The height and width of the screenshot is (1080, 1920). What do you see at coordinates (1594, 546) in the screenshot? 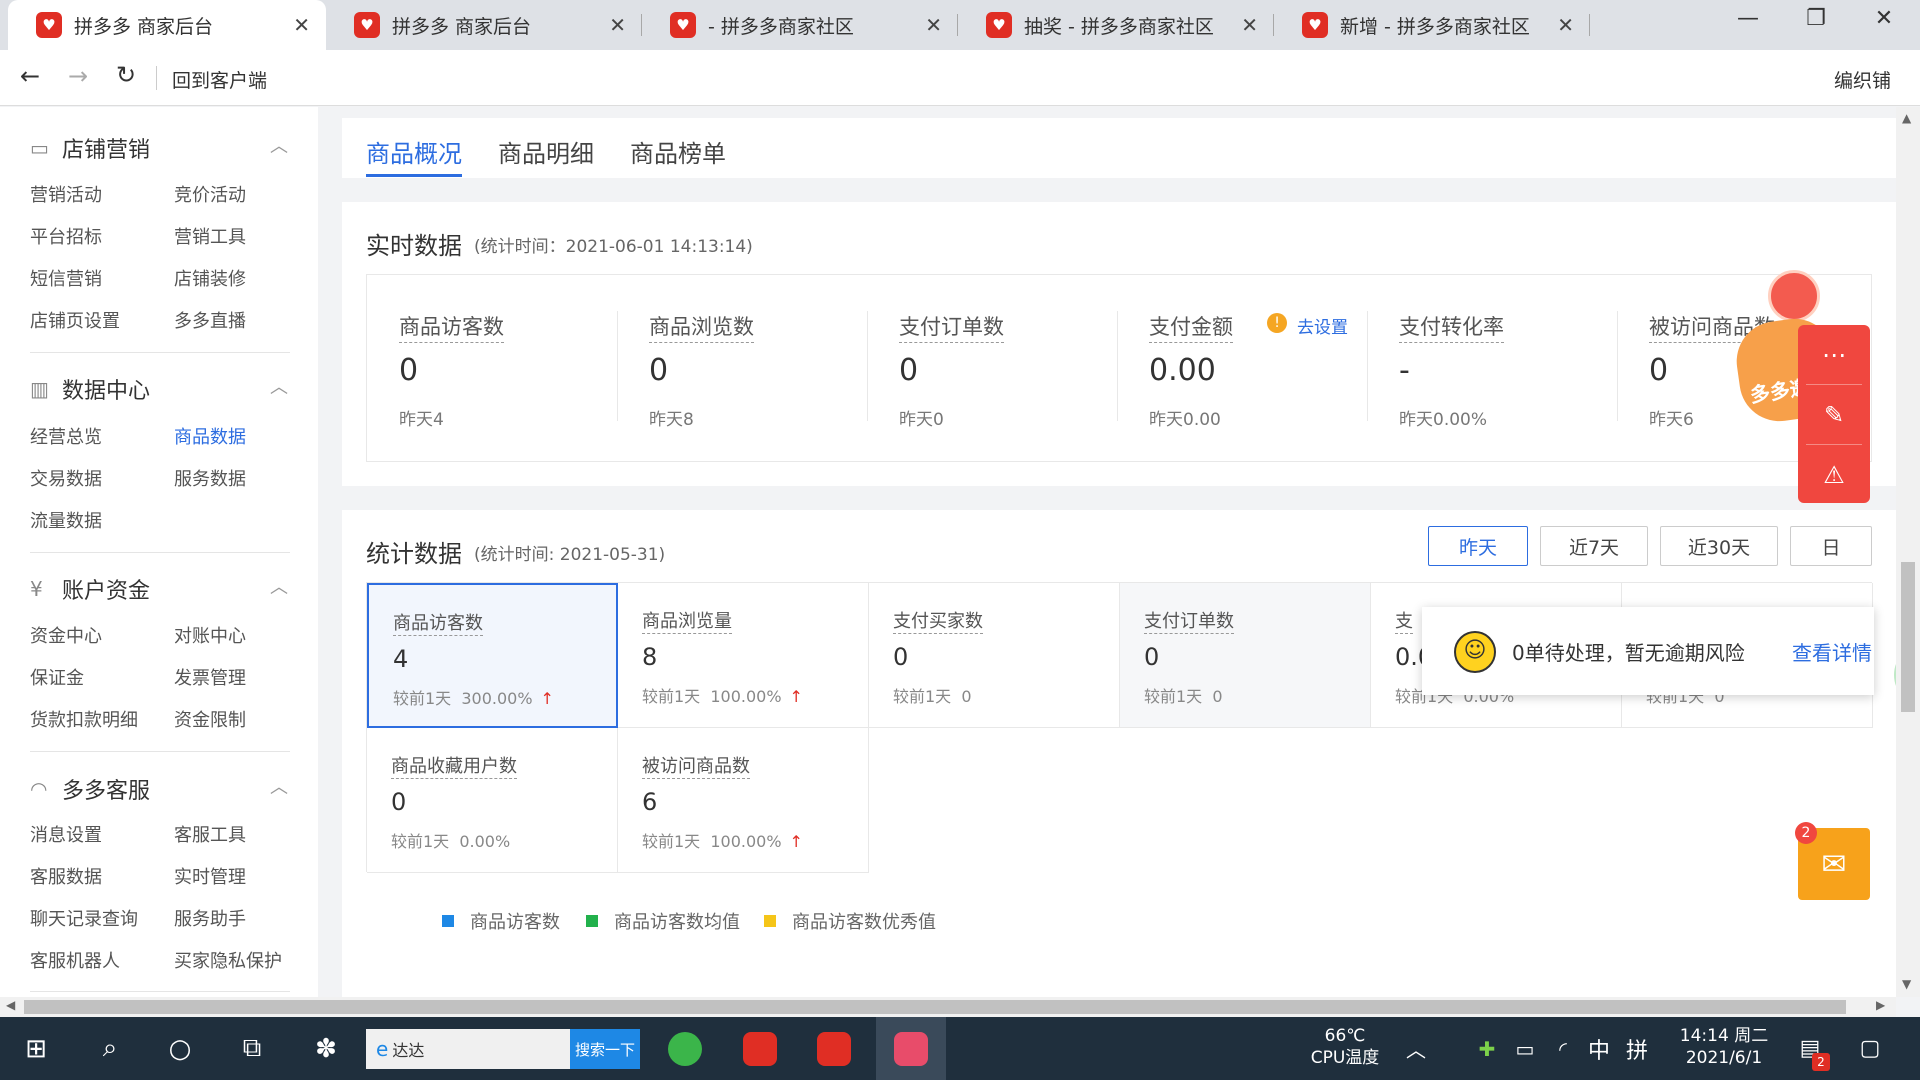
I see `range-7days-button: 近7天` at bounding box center [1594, 546].